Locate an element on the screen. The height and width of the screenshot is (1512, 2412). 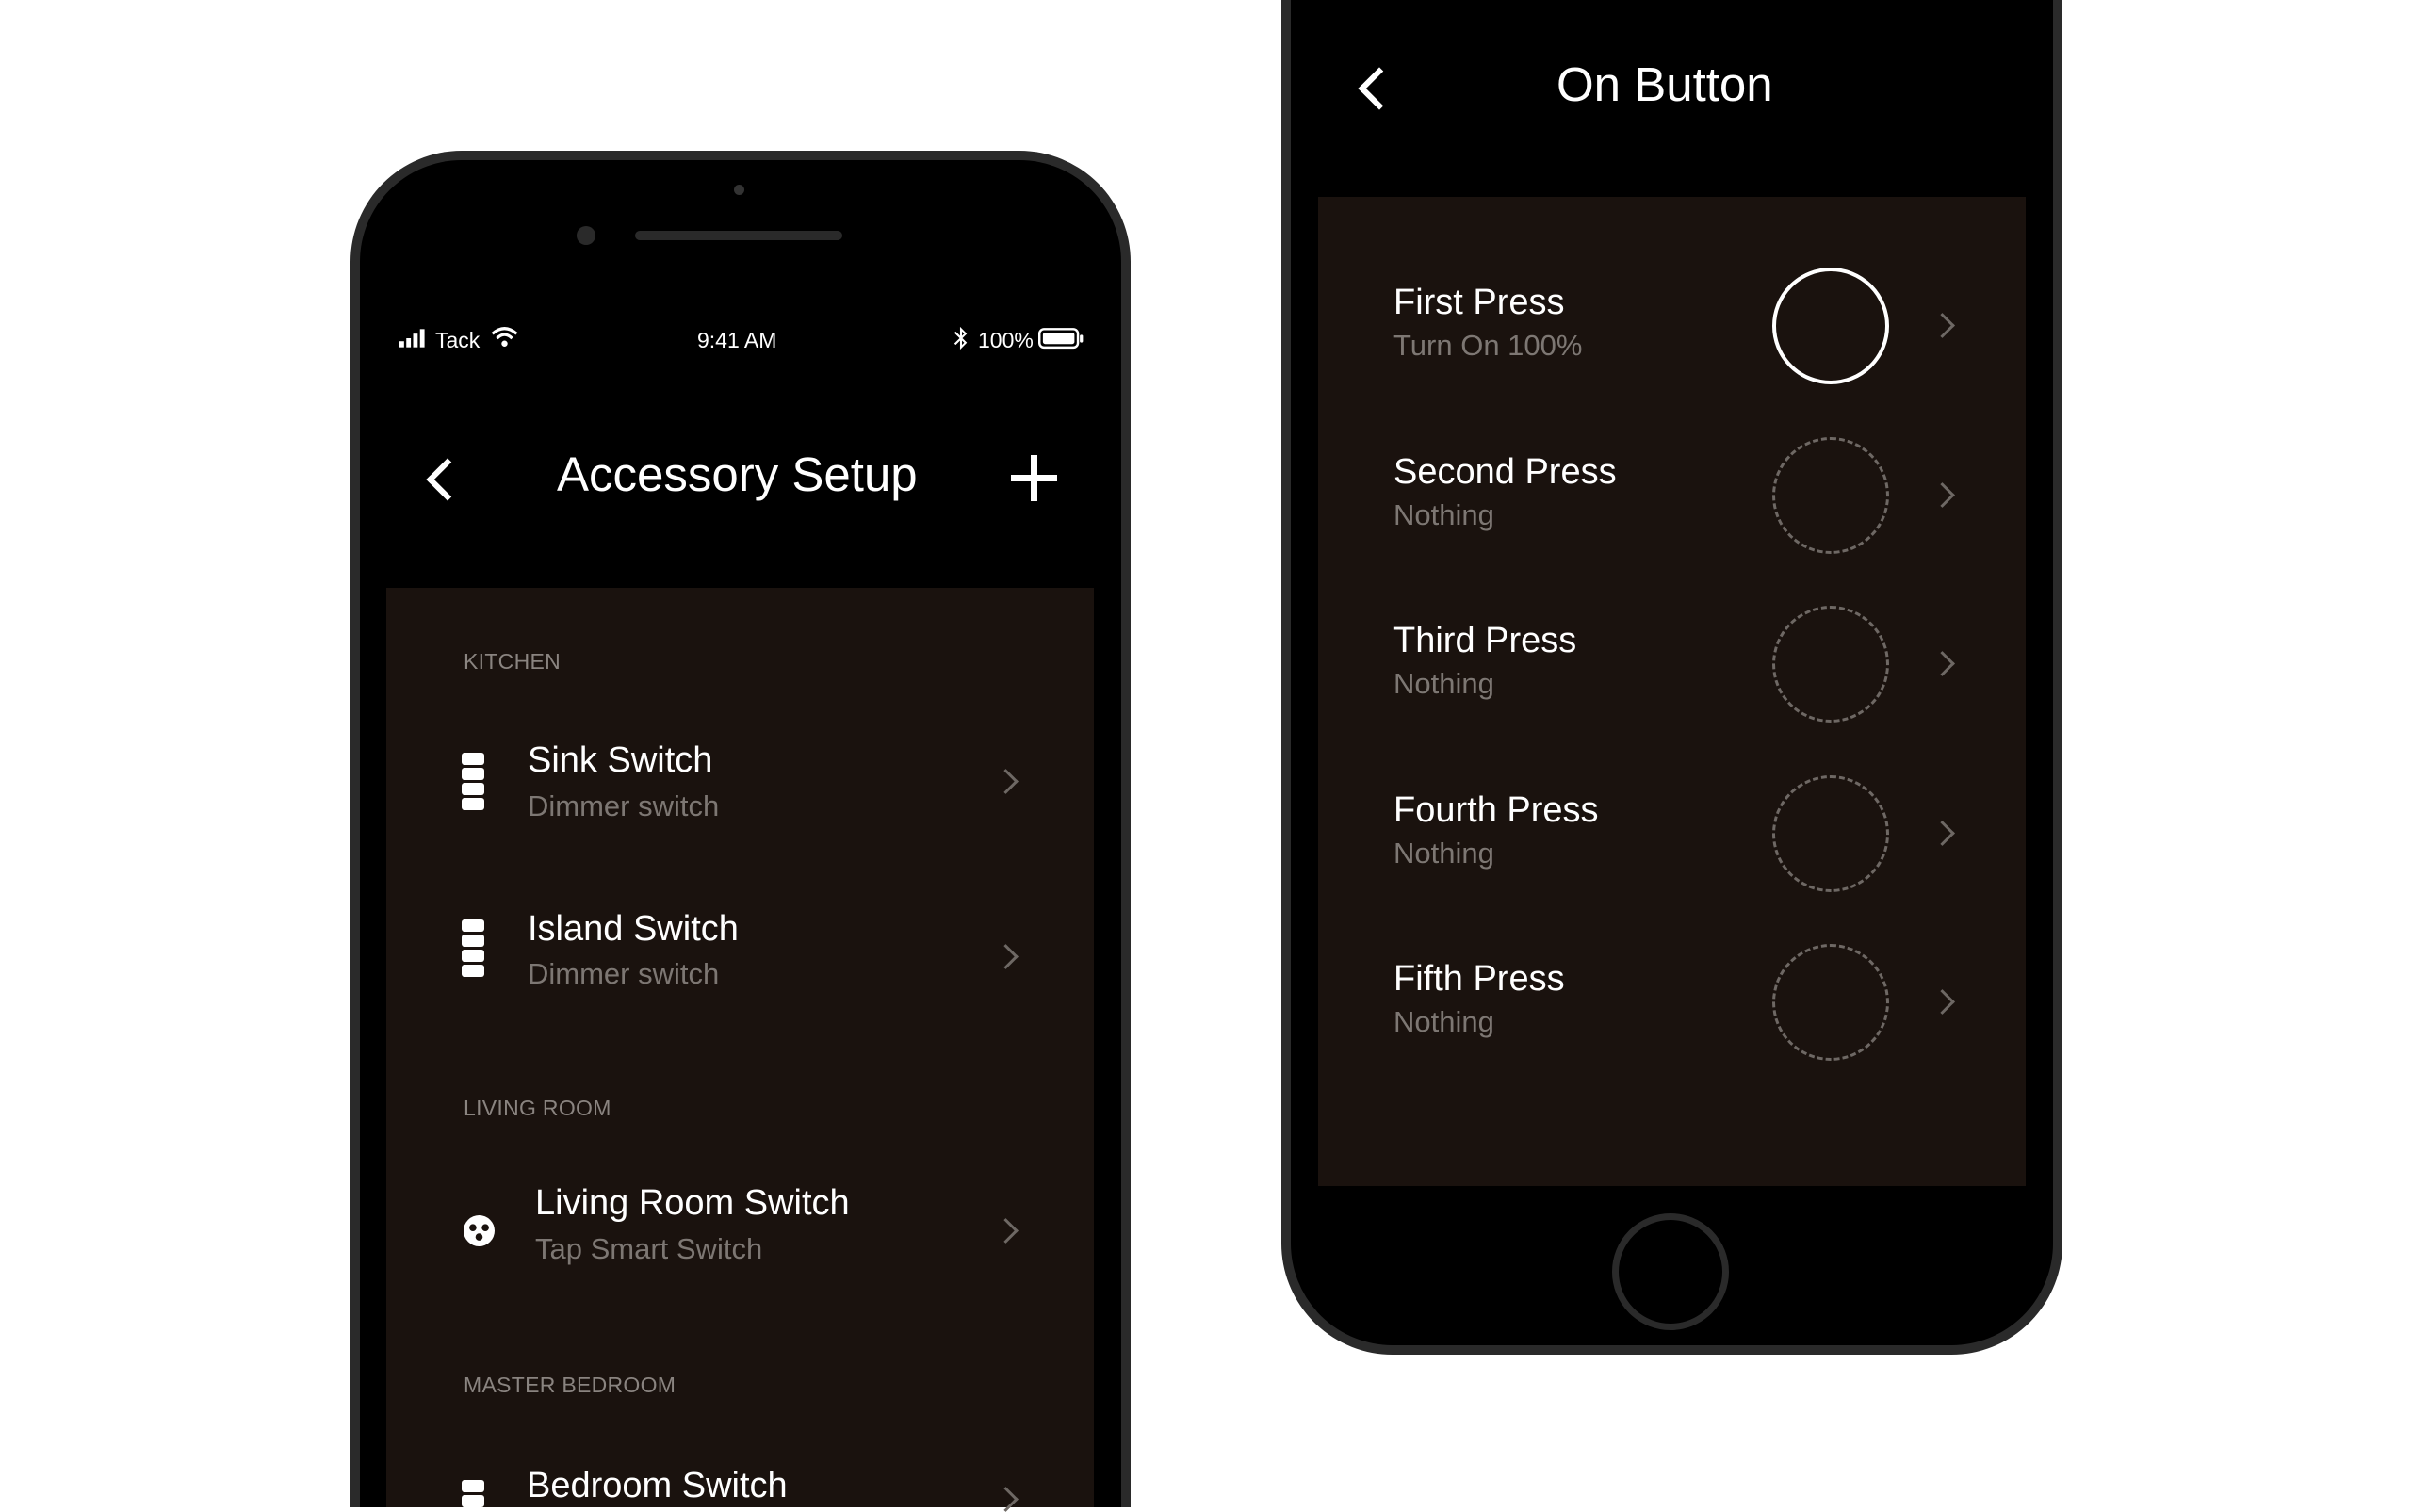
section-header-master-bedroom: MASTER BEDROOM is located at coordinates (570, 1385).